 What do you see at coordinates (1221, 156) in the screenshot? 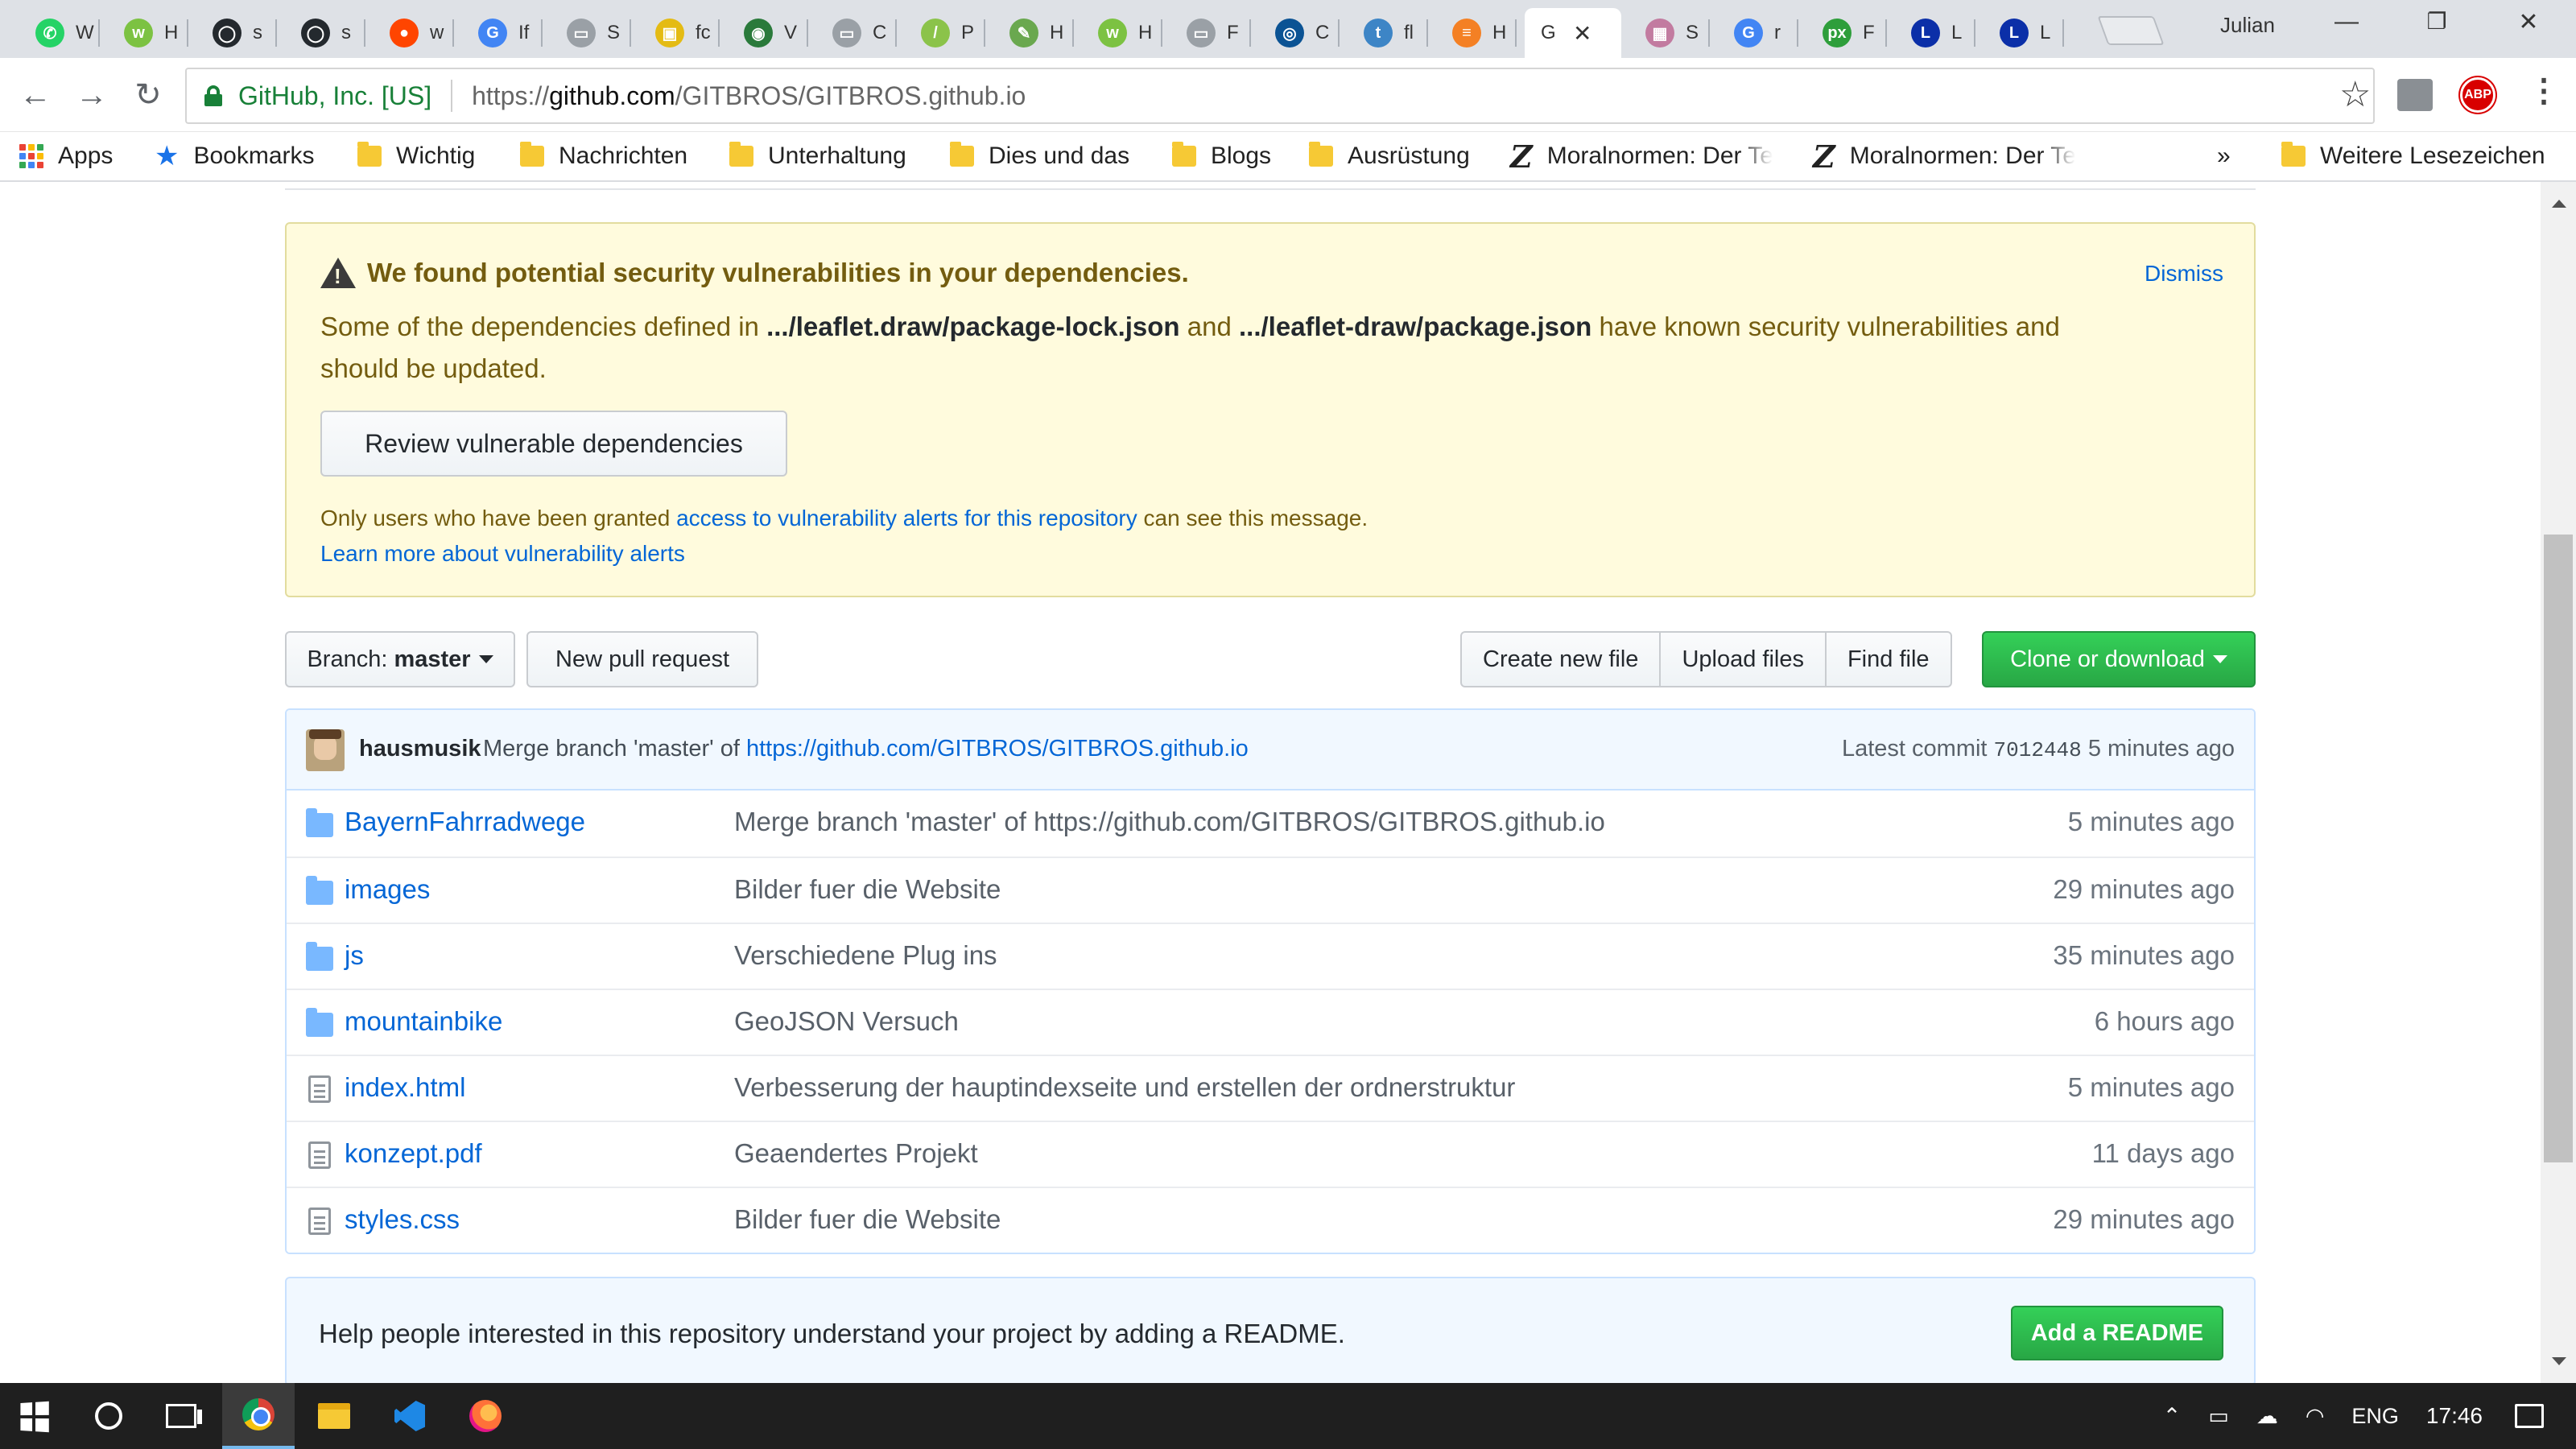
I see `bookmark-item: Blogs` at bounding box center [1221, 156].